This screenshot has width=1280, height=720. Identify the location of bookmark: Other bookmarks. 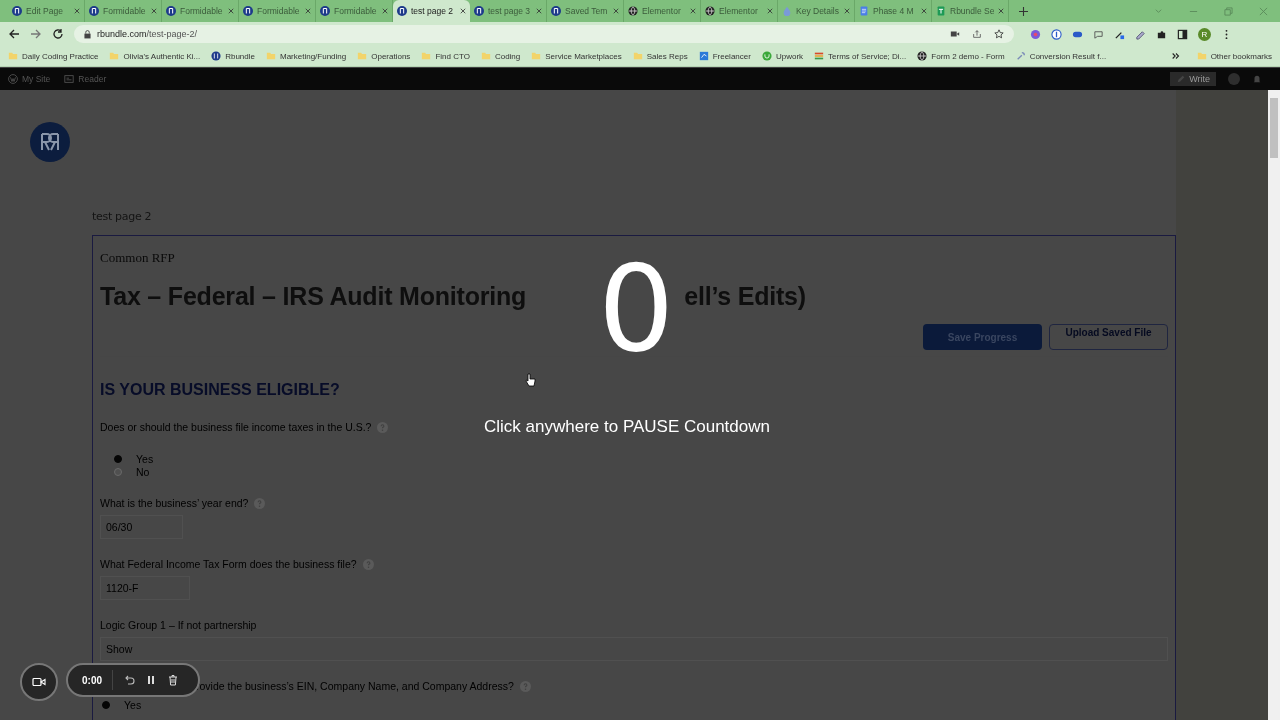
(1234, 56).